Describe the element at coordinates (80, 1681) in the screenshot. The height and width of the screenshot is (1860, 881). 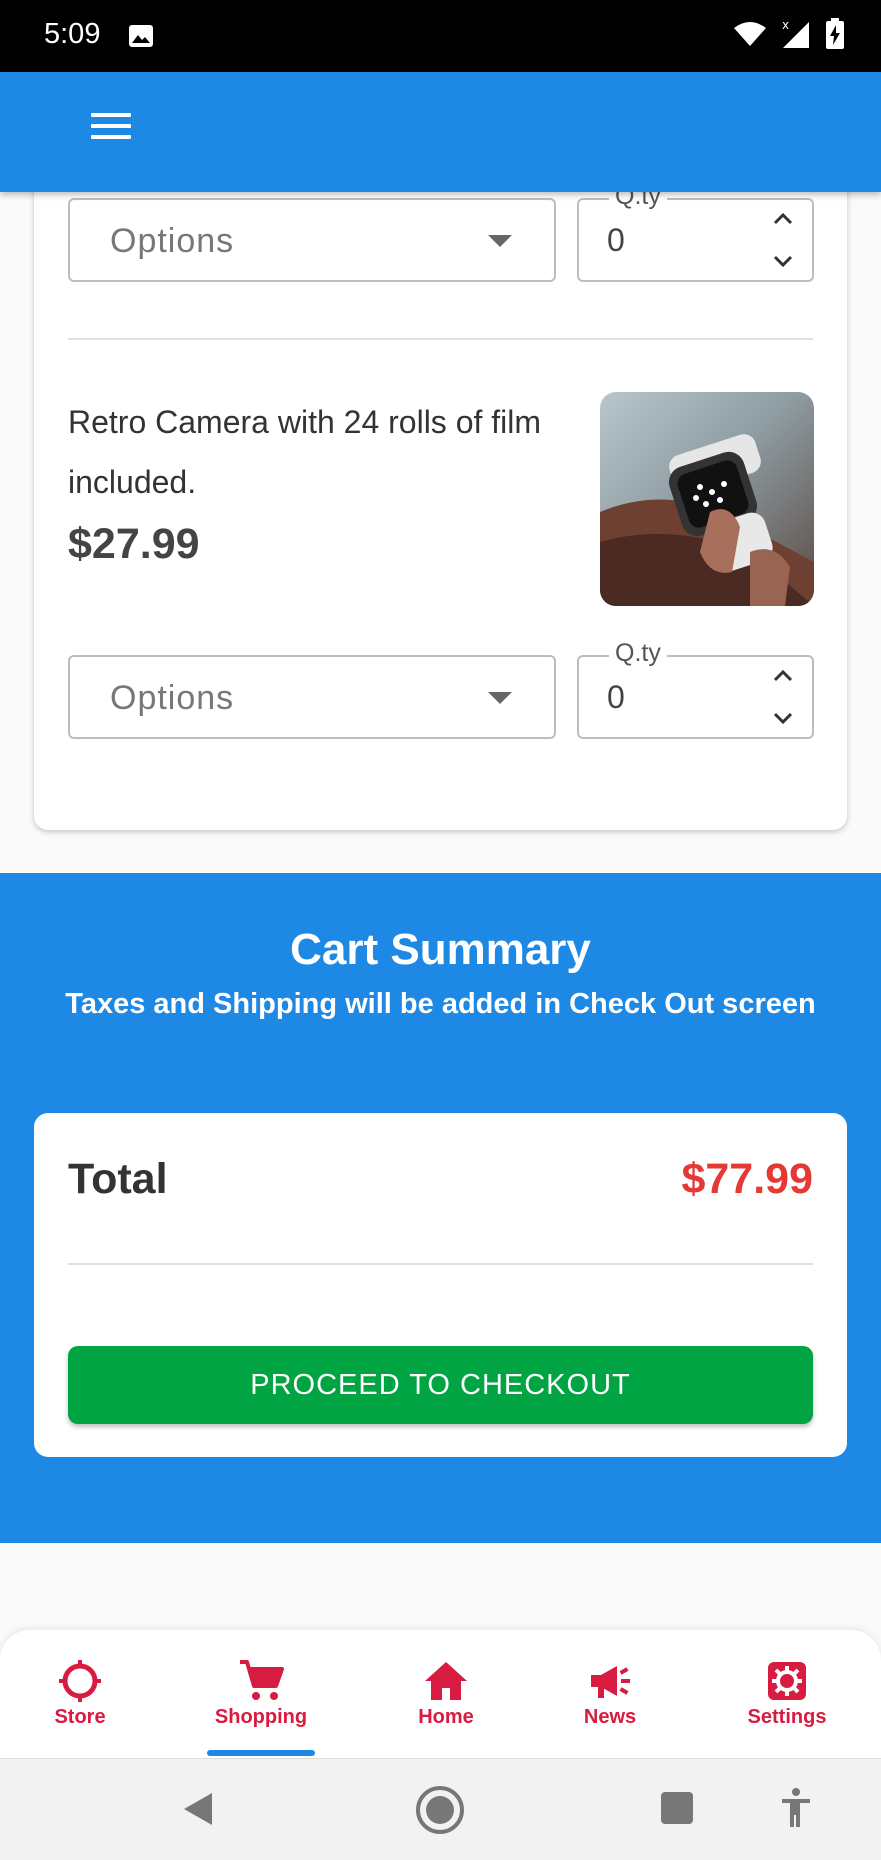
I see `target-icon` at that location.